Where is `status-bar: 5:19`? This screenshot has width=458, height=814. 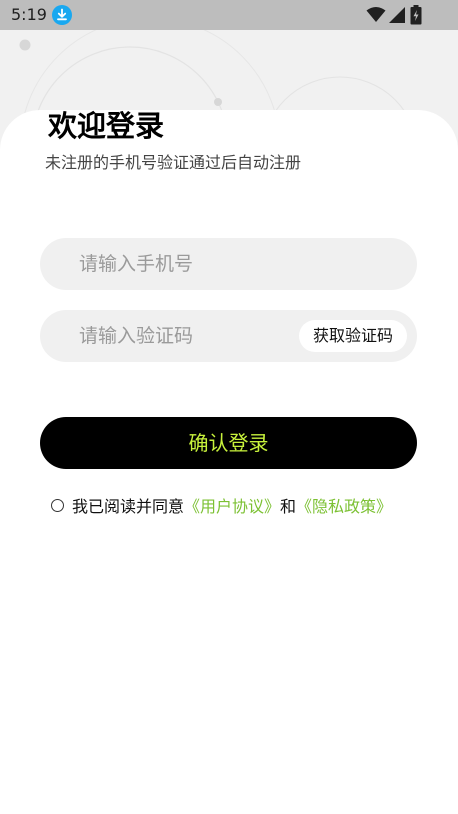 status-bar: 5:19 is located at coordinates (229, 15).